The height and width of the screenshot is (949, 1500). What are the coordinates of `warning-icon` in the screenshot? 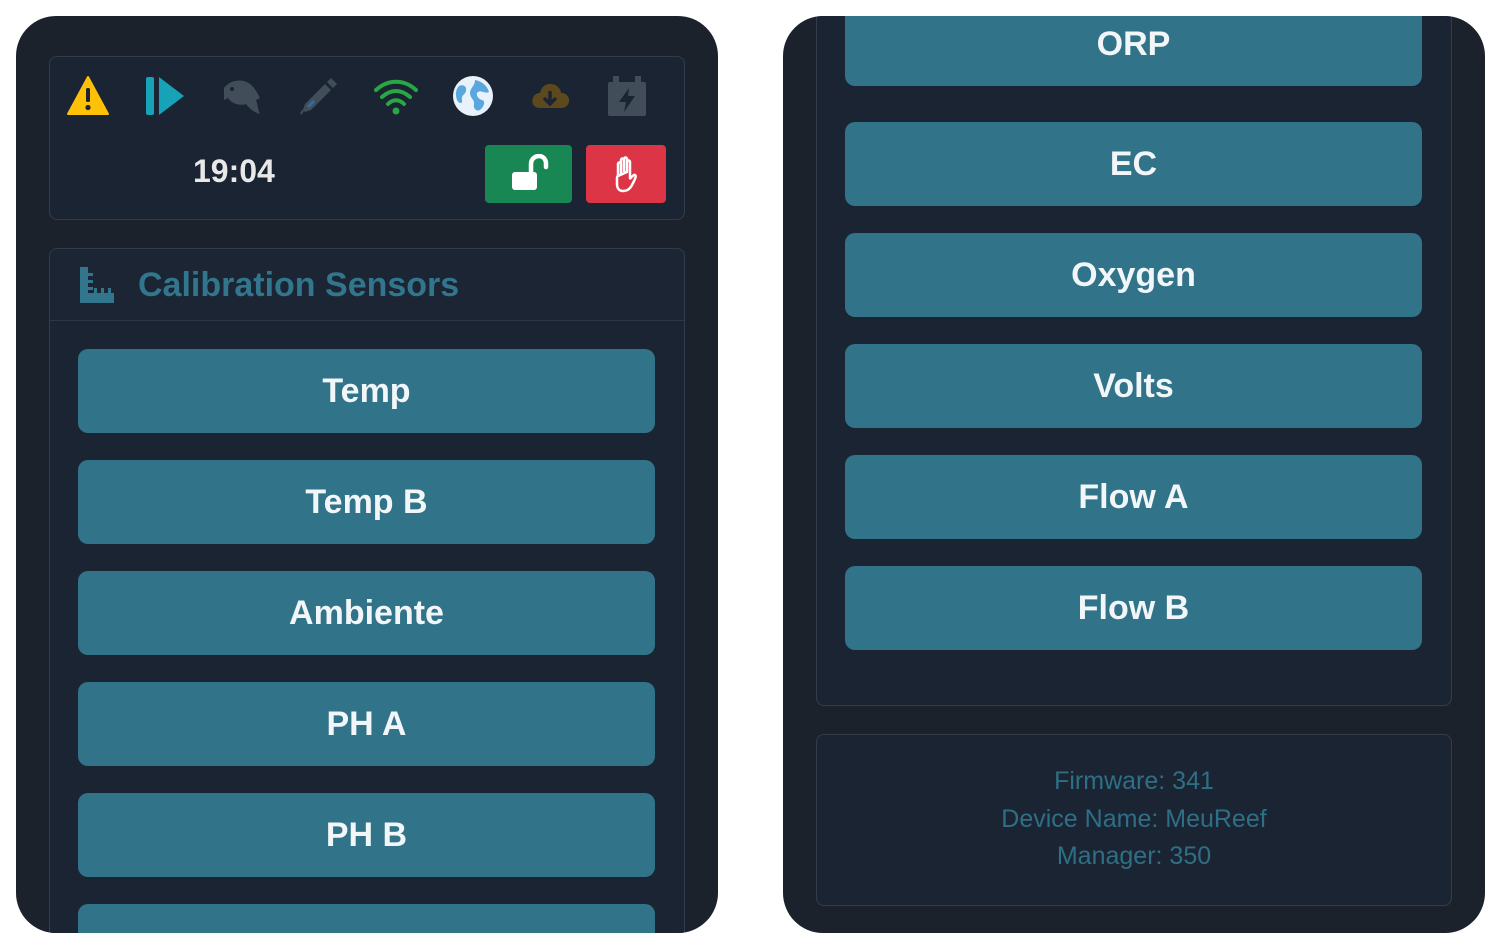 It's located at (88, 96).